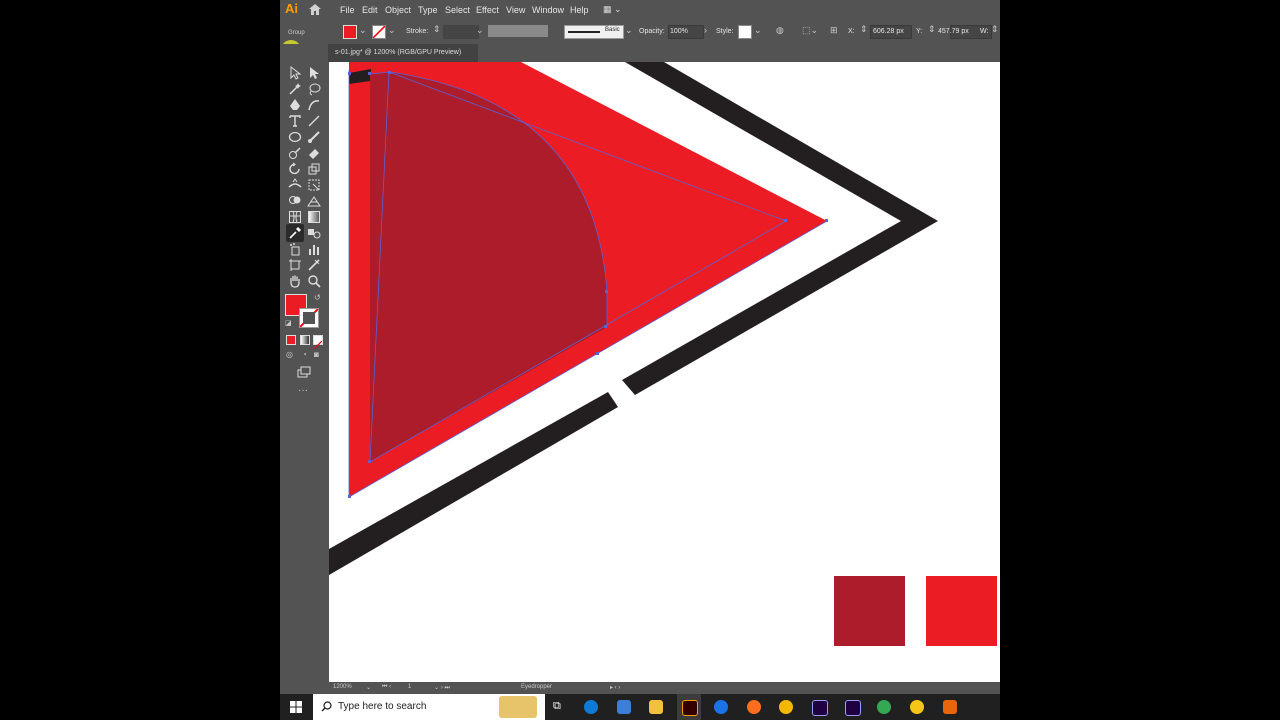 The image size is (1280, 720). Describe the element at coordinates (853, 708) in the screenshot. I see `premiere-icon` at that location.